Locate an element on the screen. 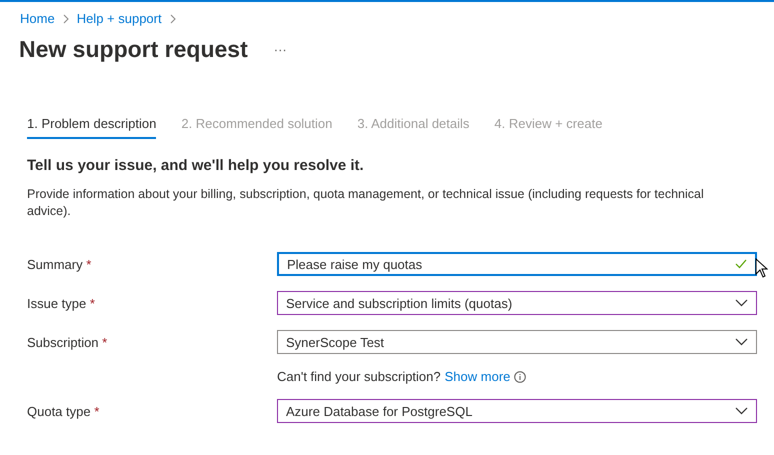 The image size is (774, 455). breadcrumb-link: Home is located at coordinates (37, 18).